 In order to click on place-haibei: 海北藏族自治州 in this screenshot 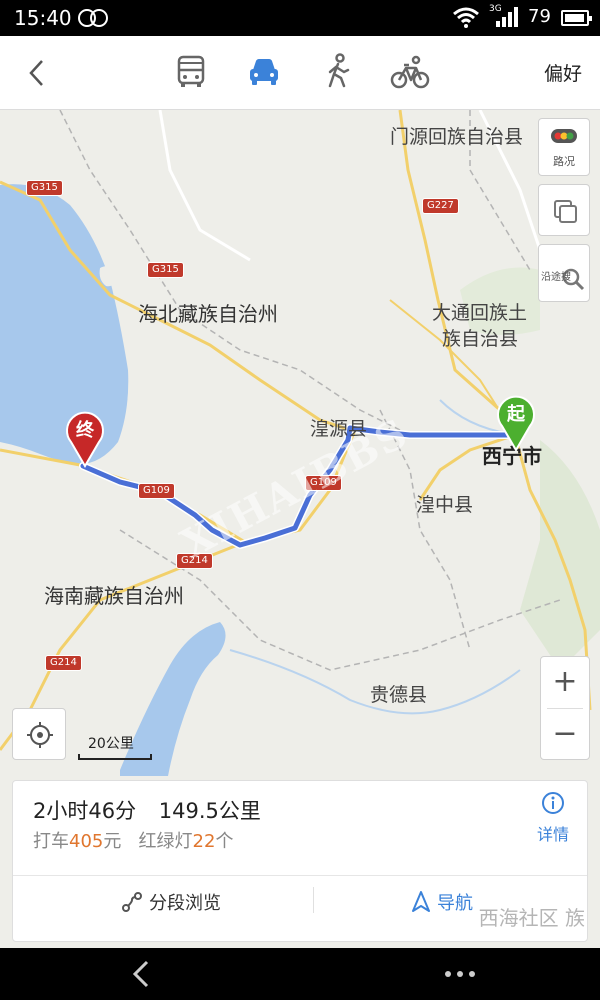, I will do `click(208, 314)`.